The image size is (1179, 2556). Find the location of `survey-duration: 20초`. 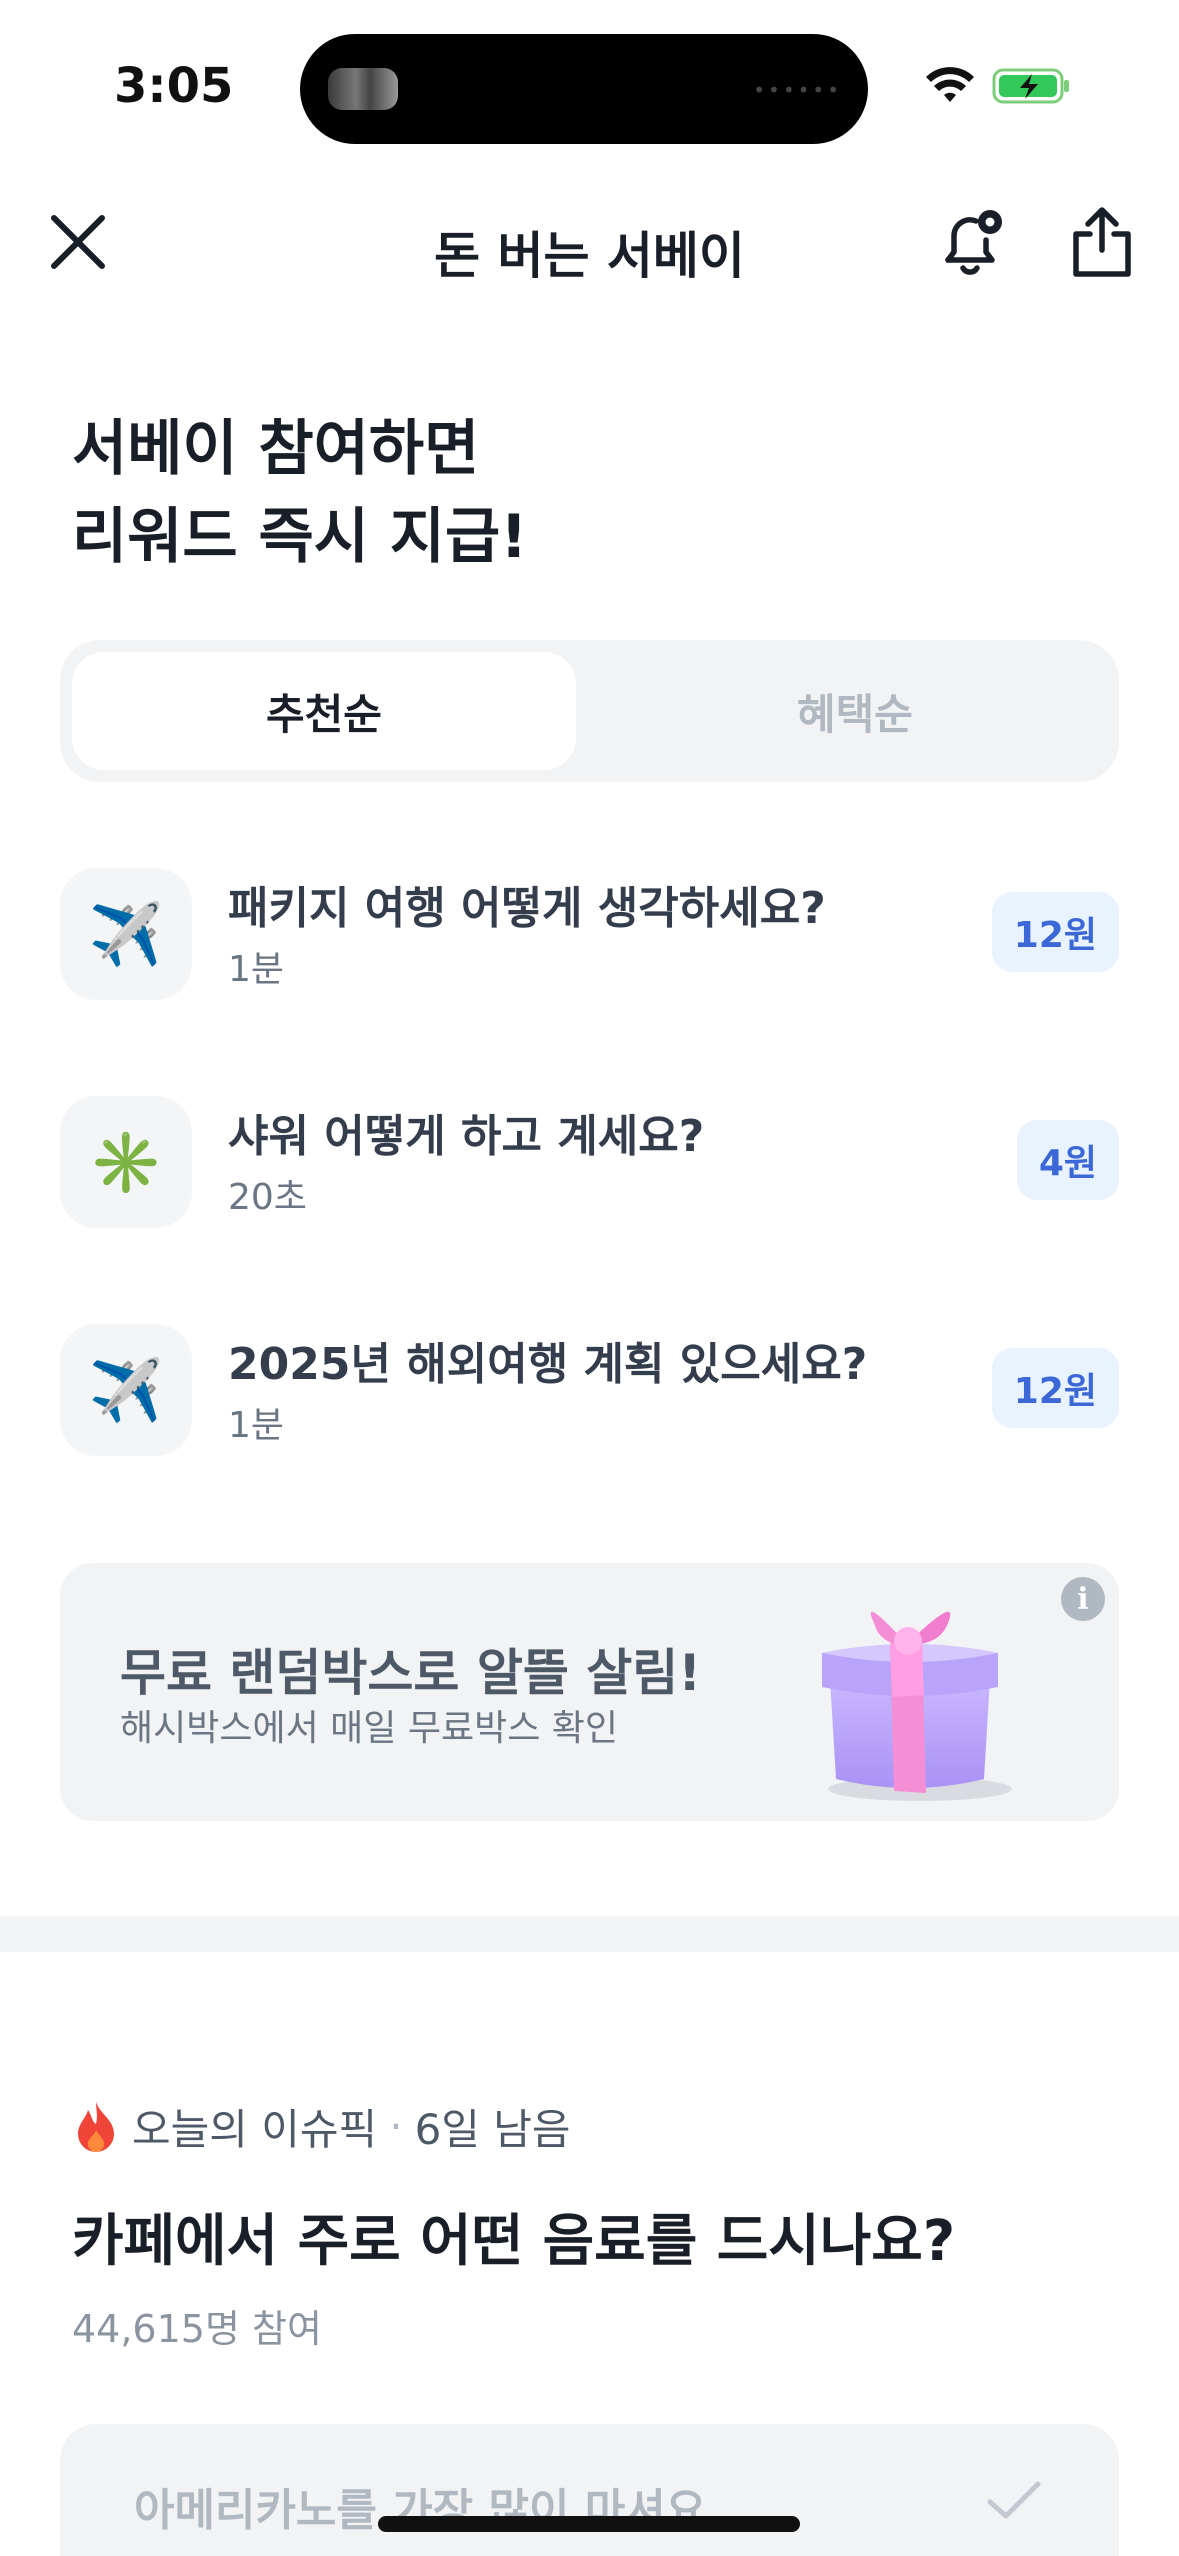

survey-duration: 20초 is located at coordinates (267, 1197).